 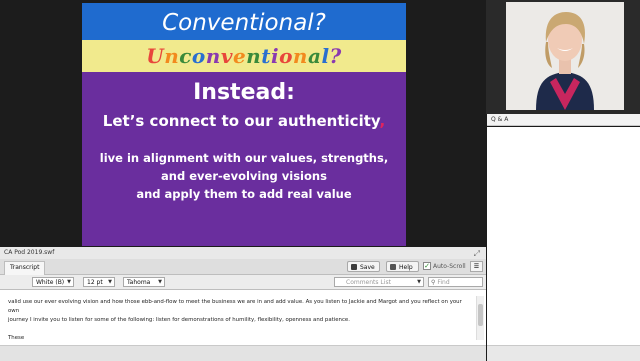 What do you see at coordinates (433, 282) in the screenshot?
I see `search-icon: ⚲` at bounding box center [433, 282].